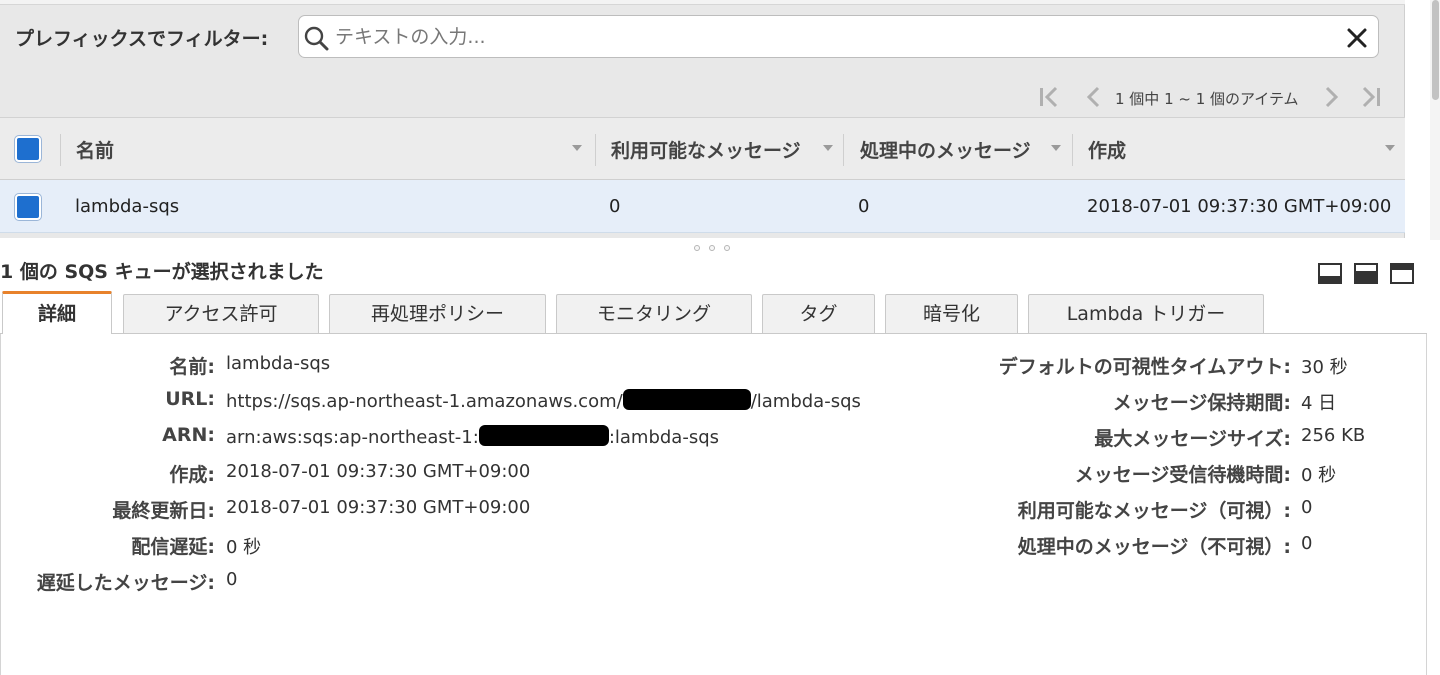  What do you see at coordinates (163, 511) in the screenshot?
I see `detail-label-last-updated: 最終更新日:` at bounding box center [163, 511].